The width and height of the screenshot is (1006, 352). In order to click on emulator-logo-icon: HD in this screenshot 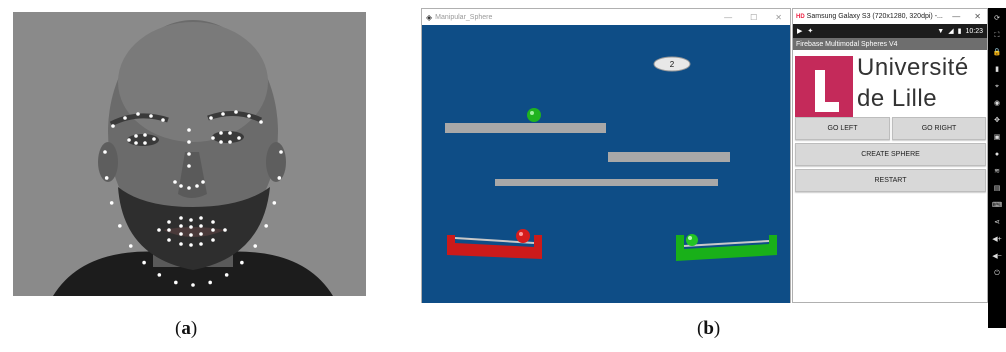, I will do `click(800, 16)`.